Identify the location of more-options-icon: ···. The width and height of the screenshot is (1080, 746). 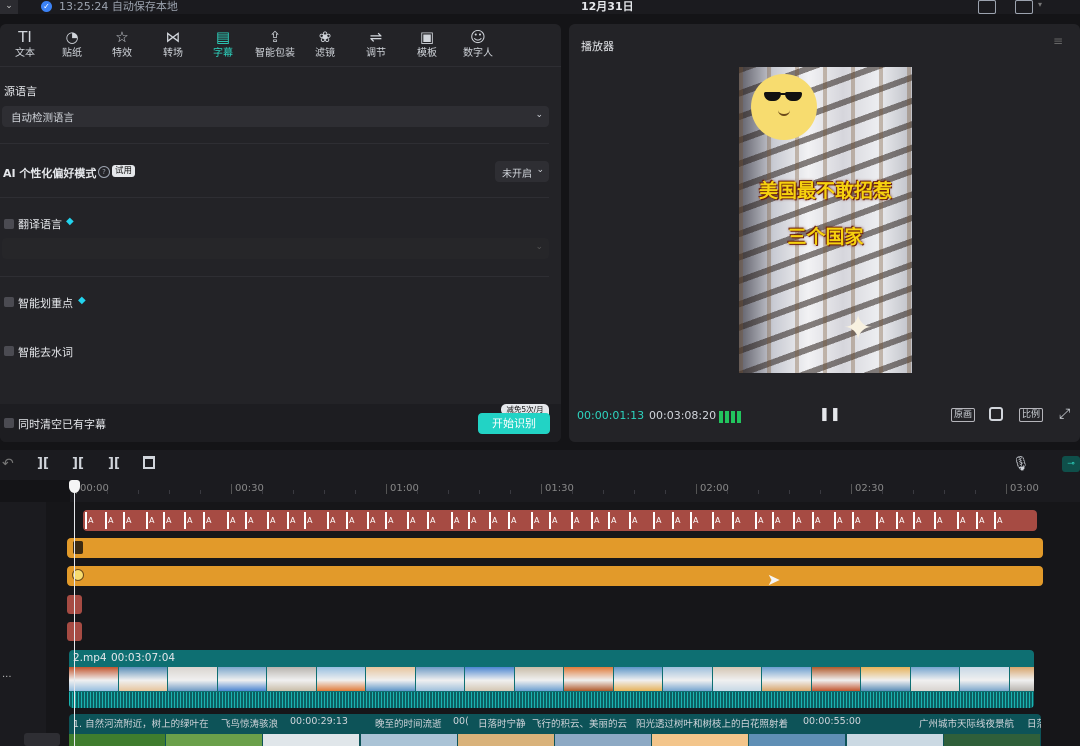
(7, 677).